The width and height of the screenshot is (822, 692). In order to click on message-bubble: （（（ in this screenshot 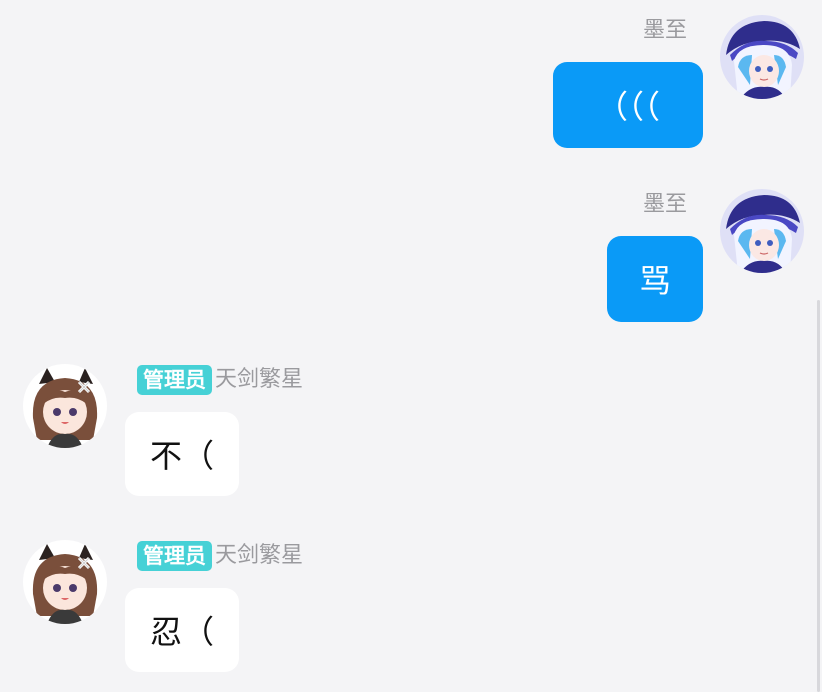, I will do `click(628, 105)`.